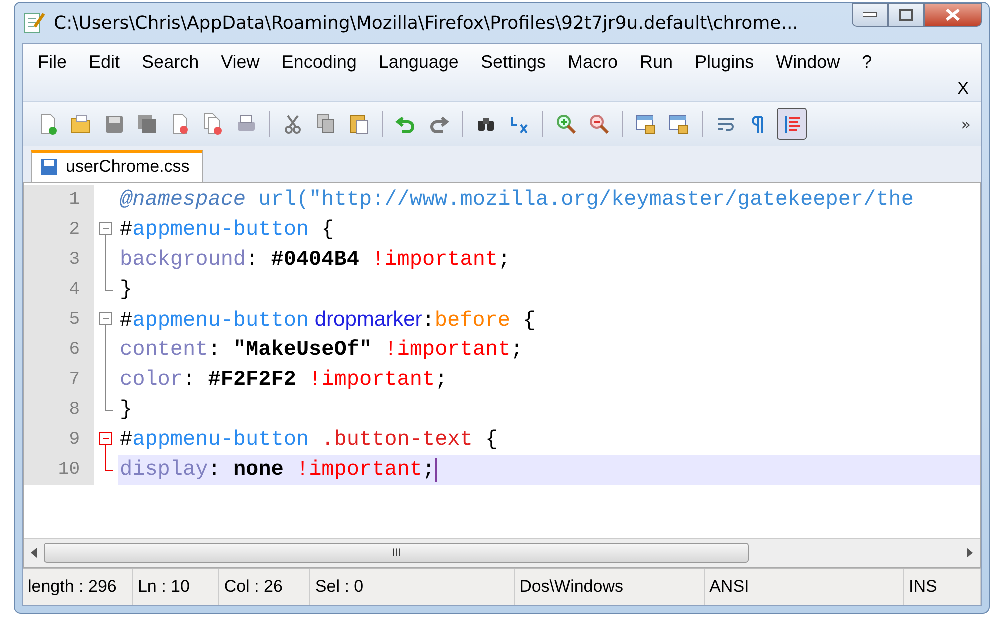  Describe the element at coordinates (59, 200) in the screenshot. I see `line-number: 1` at that location.